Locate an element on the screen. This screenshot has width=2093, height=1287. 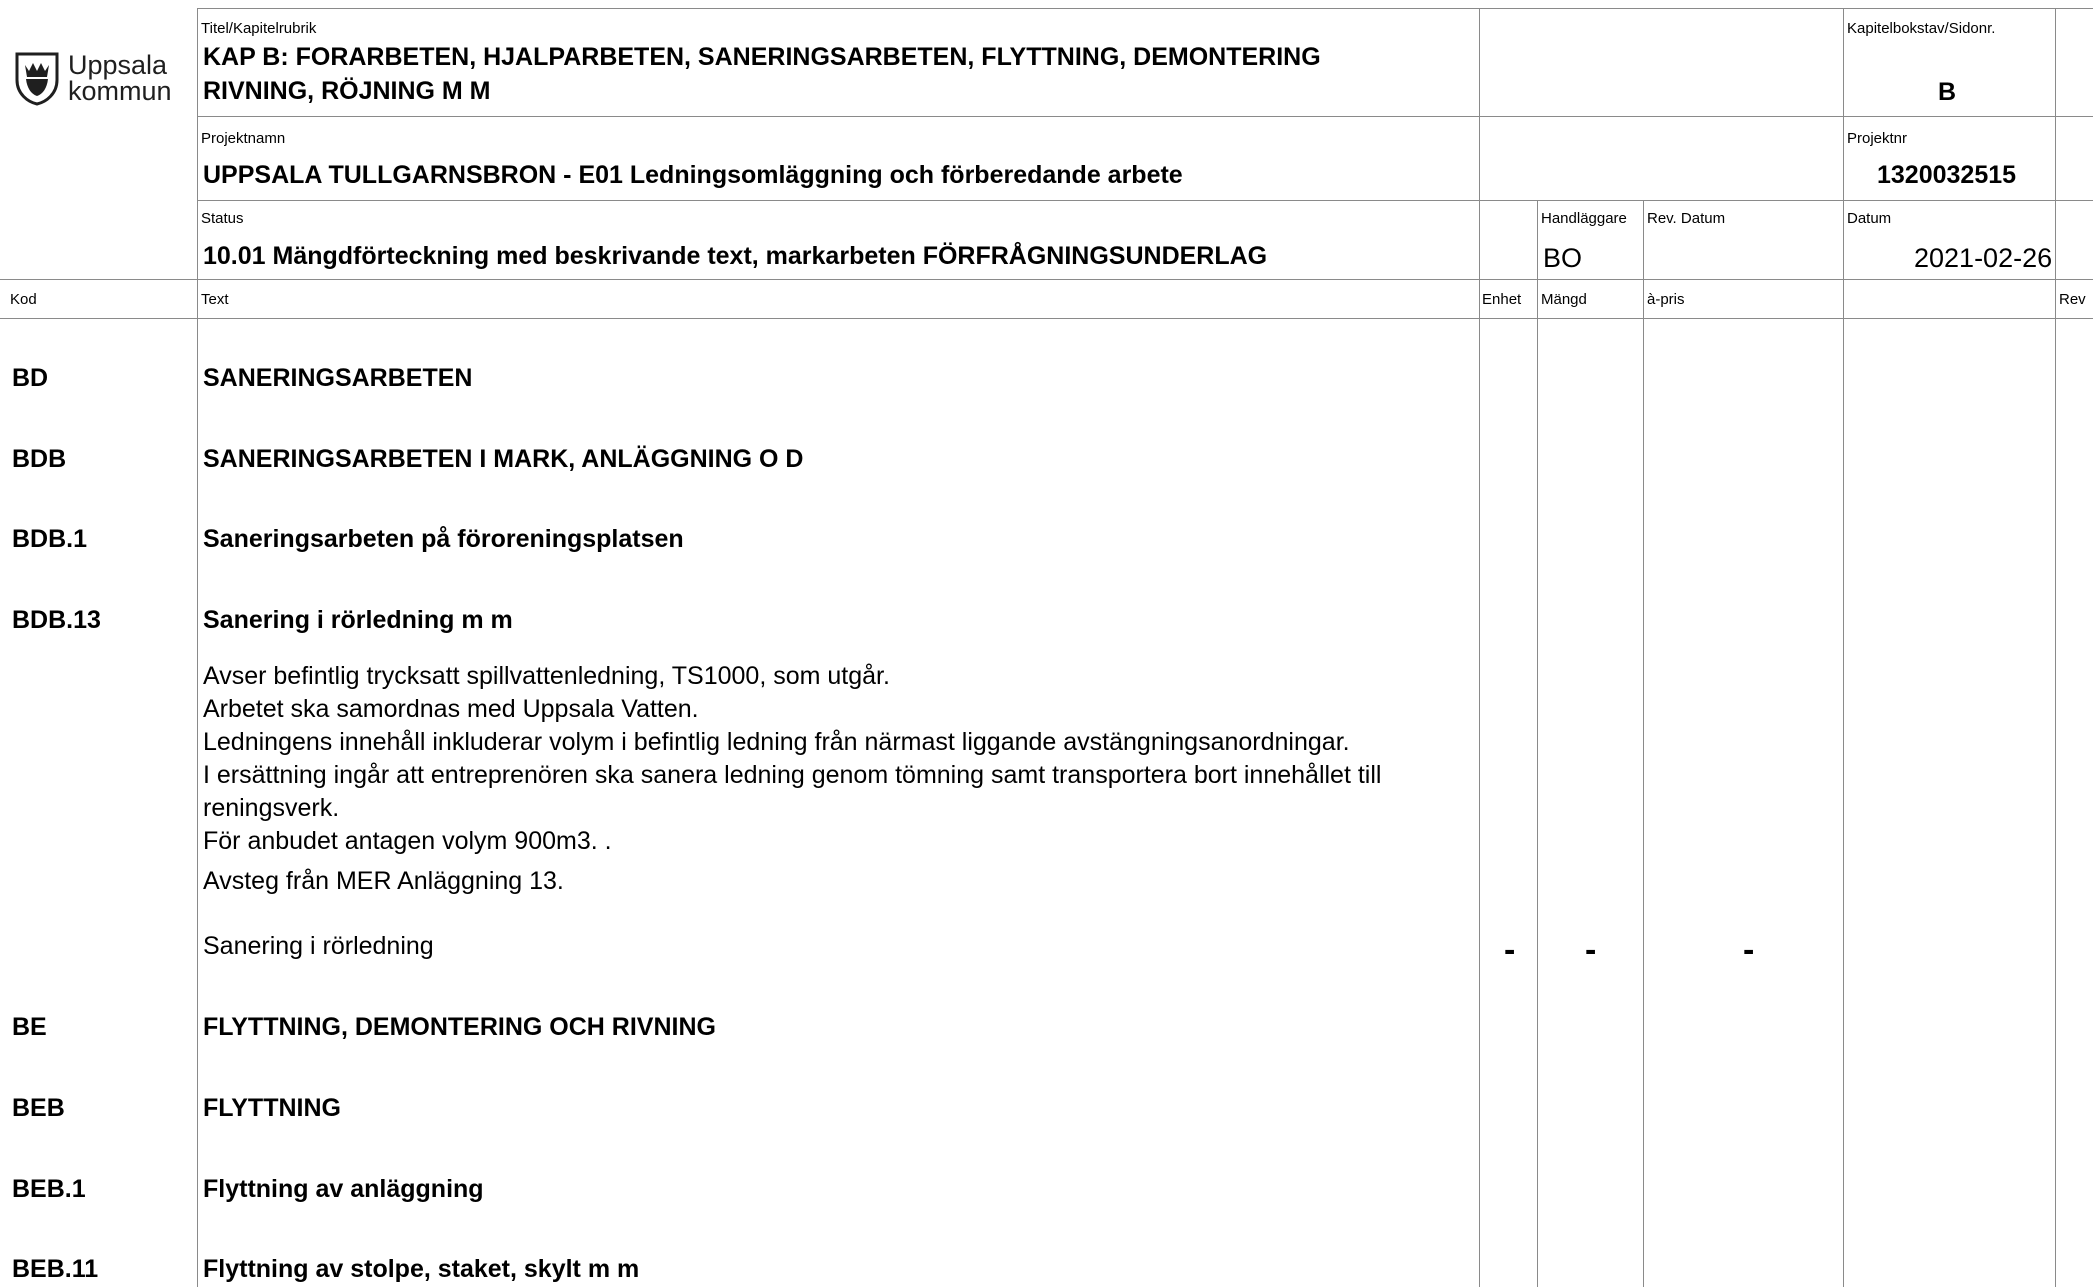
row-code: BEB is located at coordinates (38, 1108).